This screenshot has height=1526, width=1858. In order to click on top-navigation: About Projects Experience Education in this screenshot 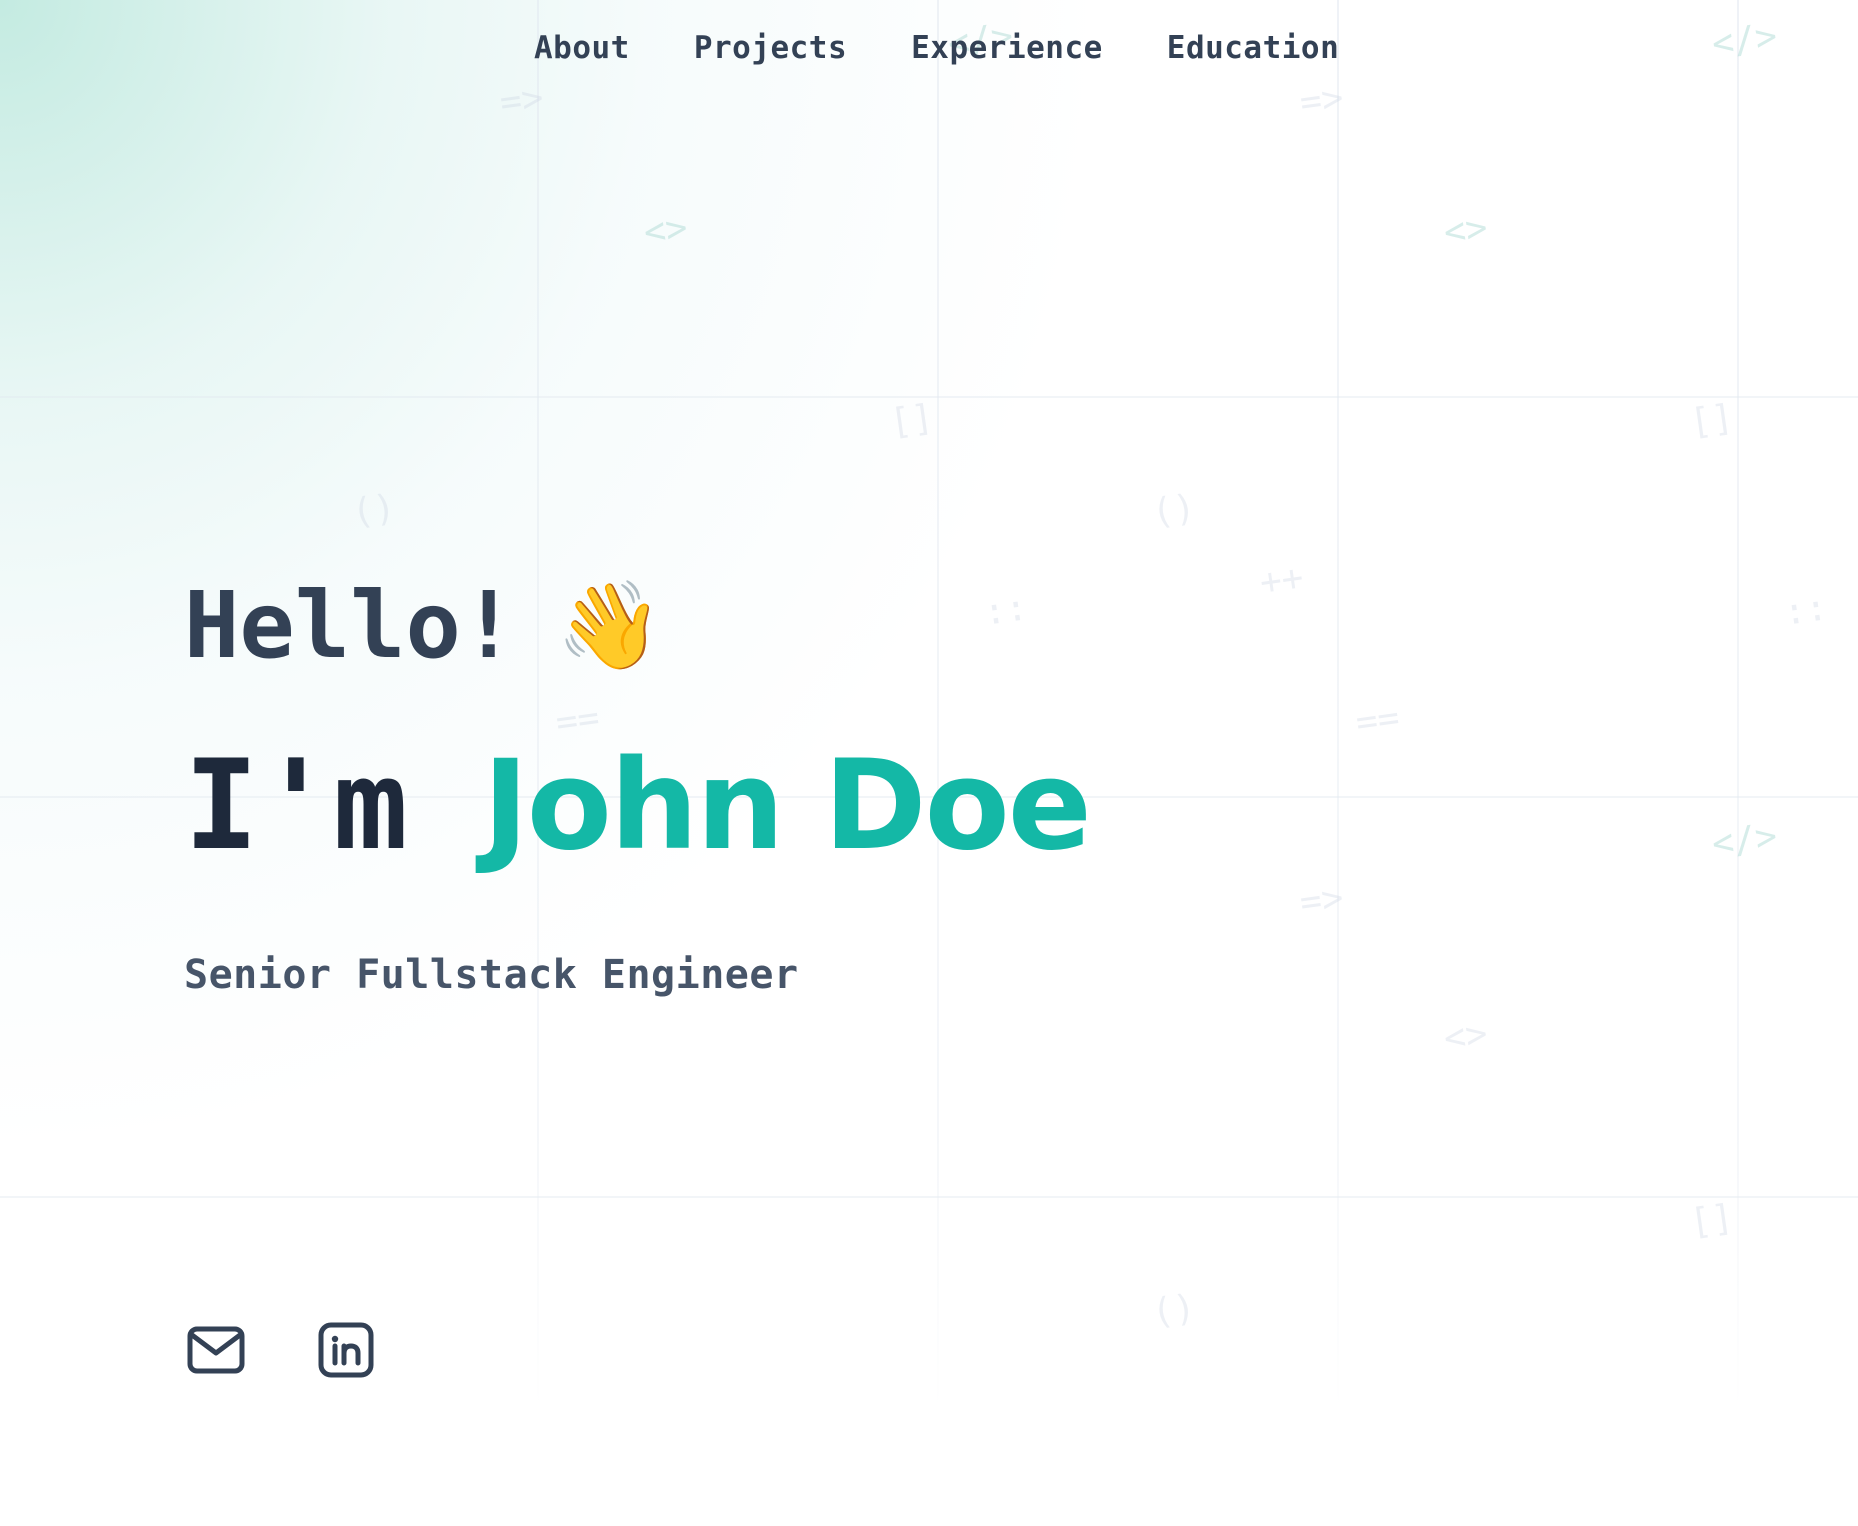, I will do `click(936, 48)`.